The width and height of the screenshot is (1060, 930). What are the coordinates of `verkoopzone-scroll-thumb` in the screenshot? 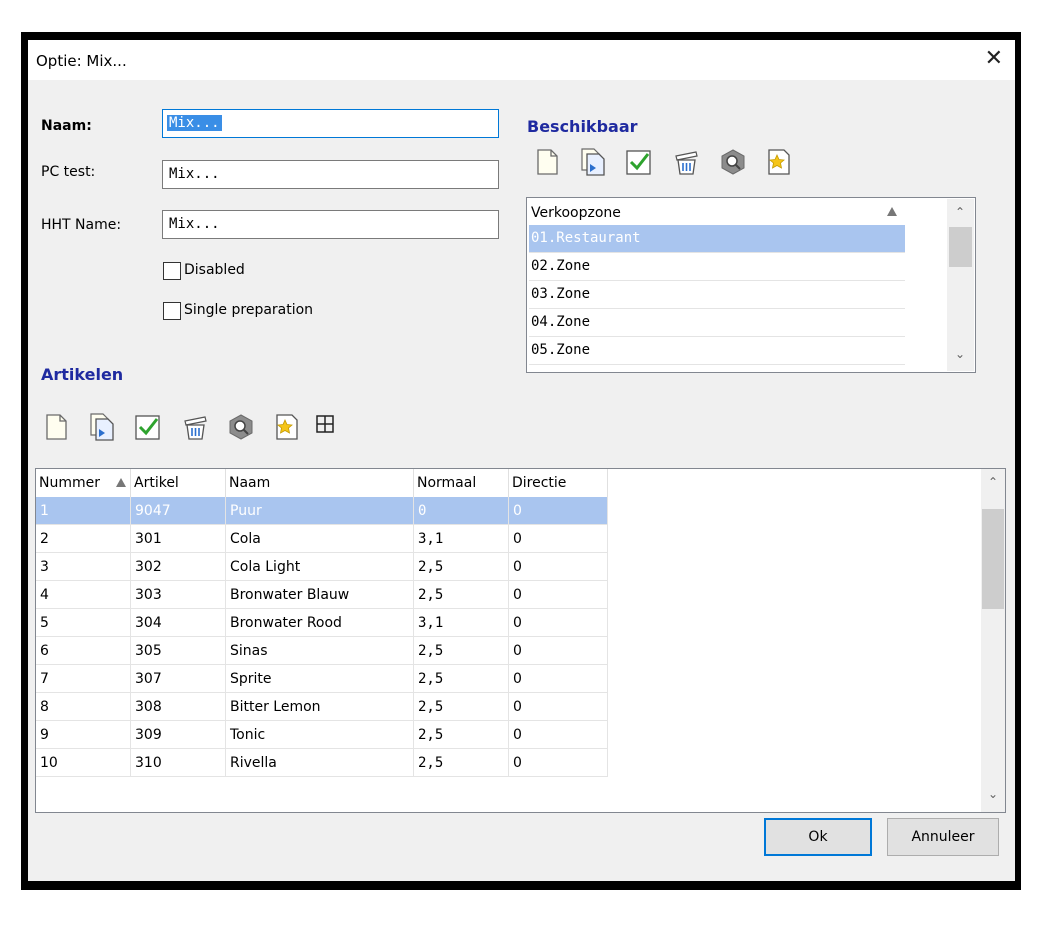 It's located at (960, 247).